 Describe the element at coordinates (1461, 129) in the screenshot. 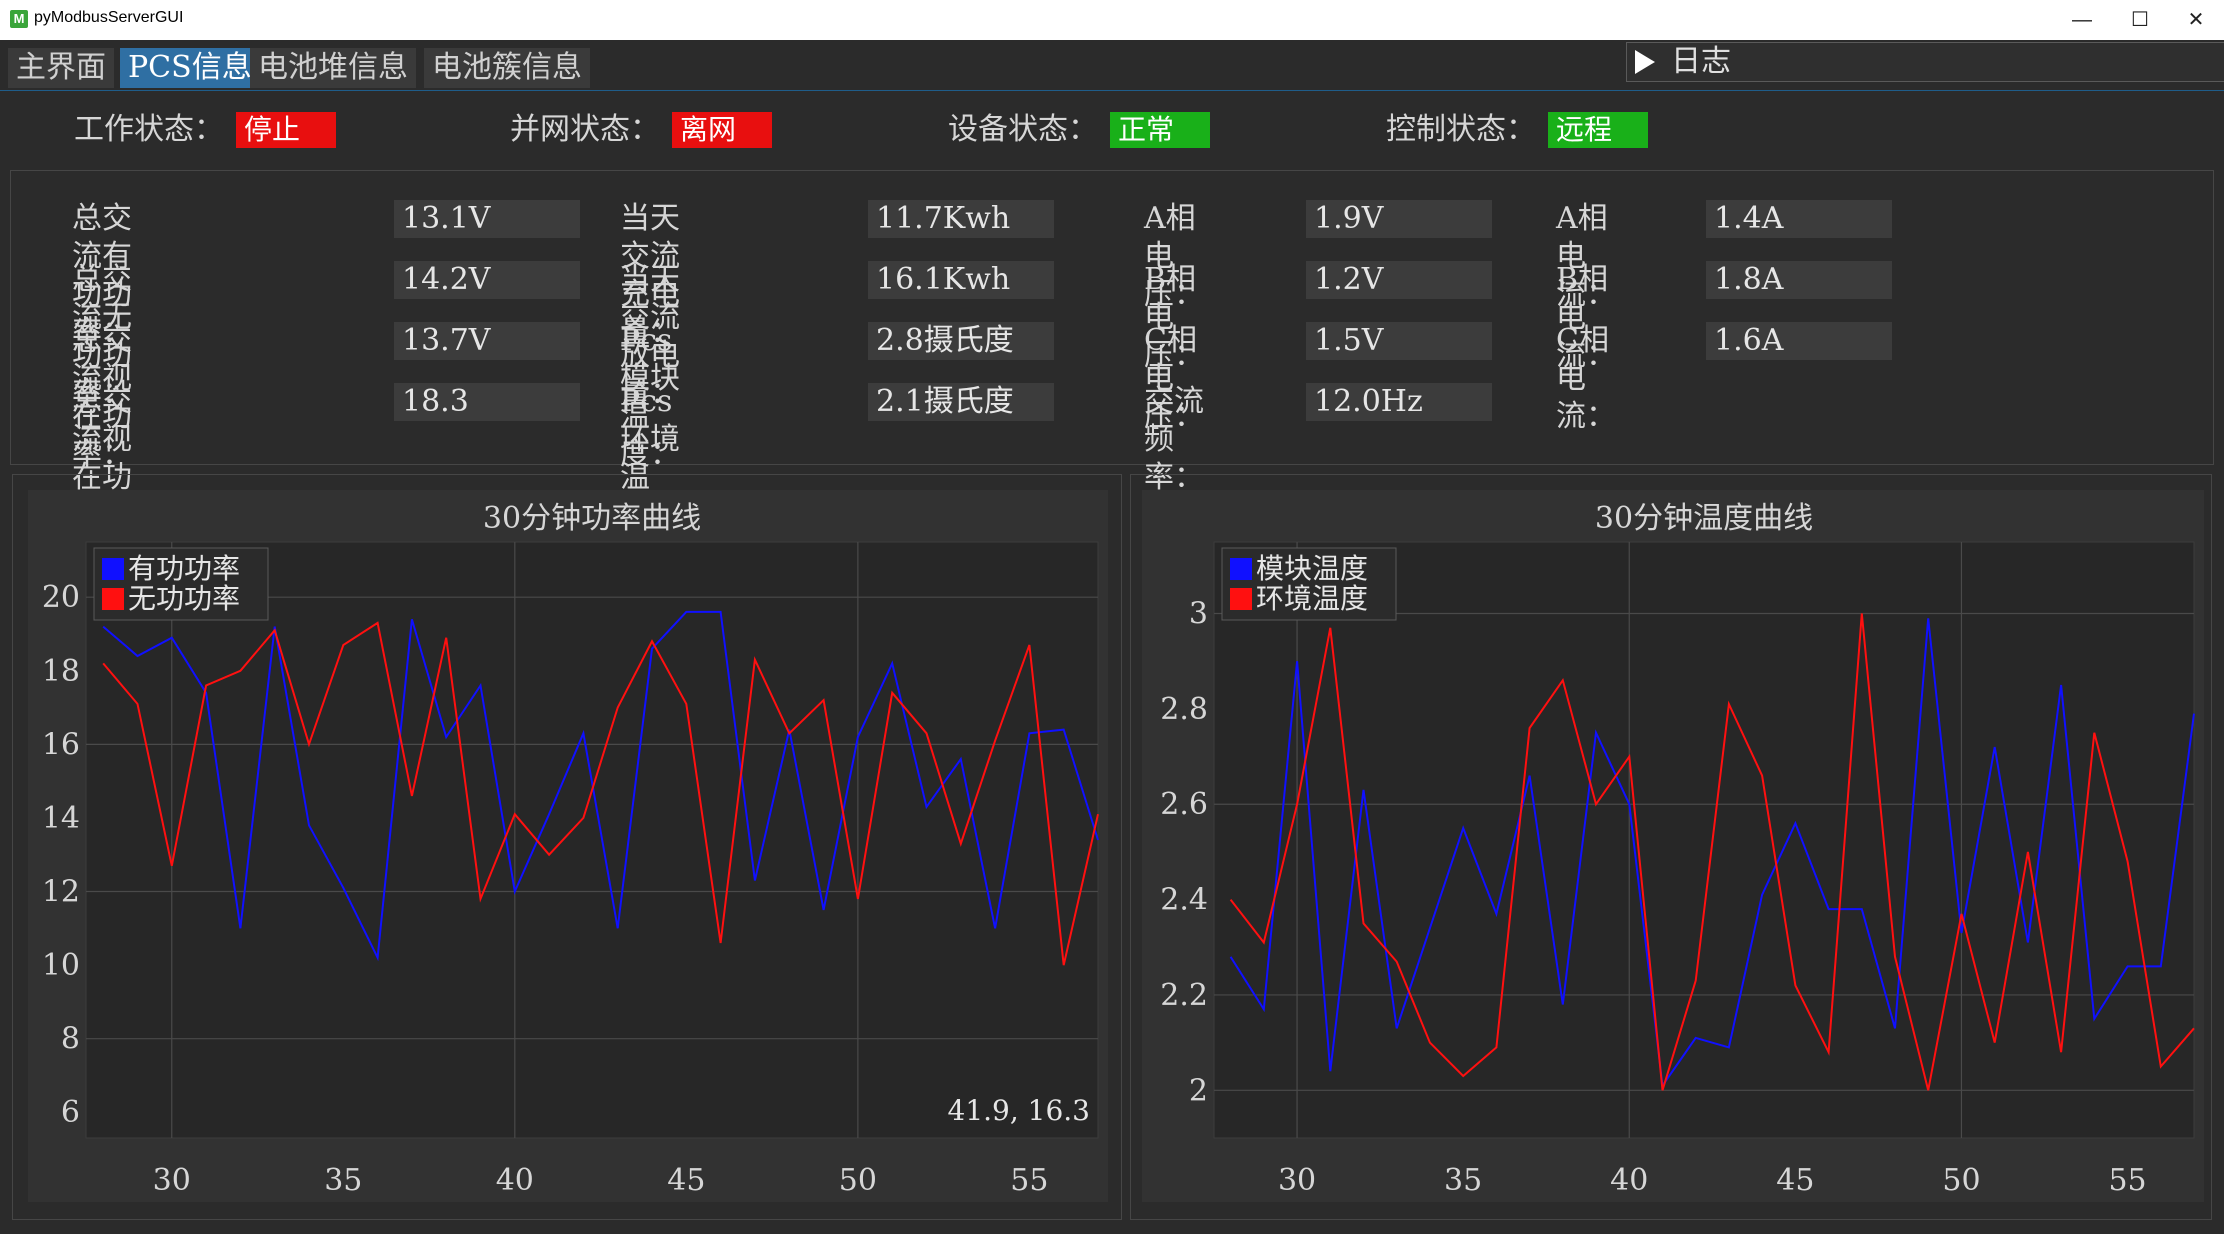

I see `control-status-label: 控制状态：` at that location.